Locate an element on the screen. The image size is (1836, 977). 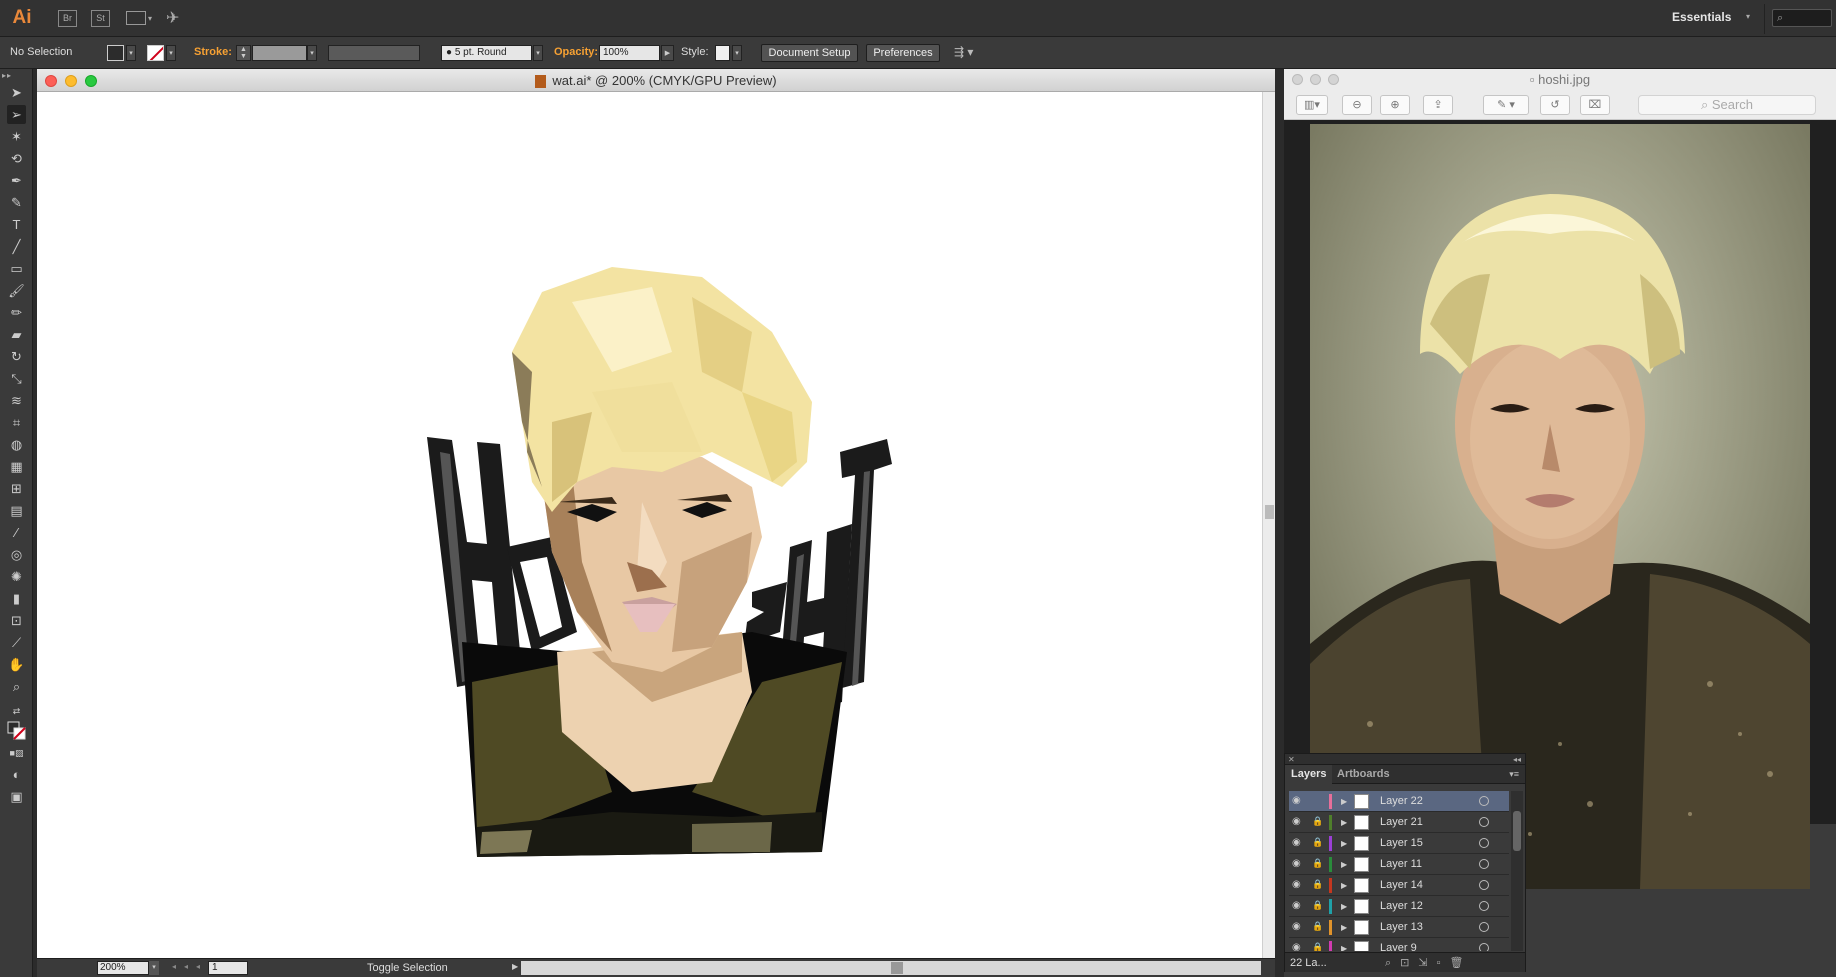
layer-name: Layer 13 is located at coordinates (1401, 927).